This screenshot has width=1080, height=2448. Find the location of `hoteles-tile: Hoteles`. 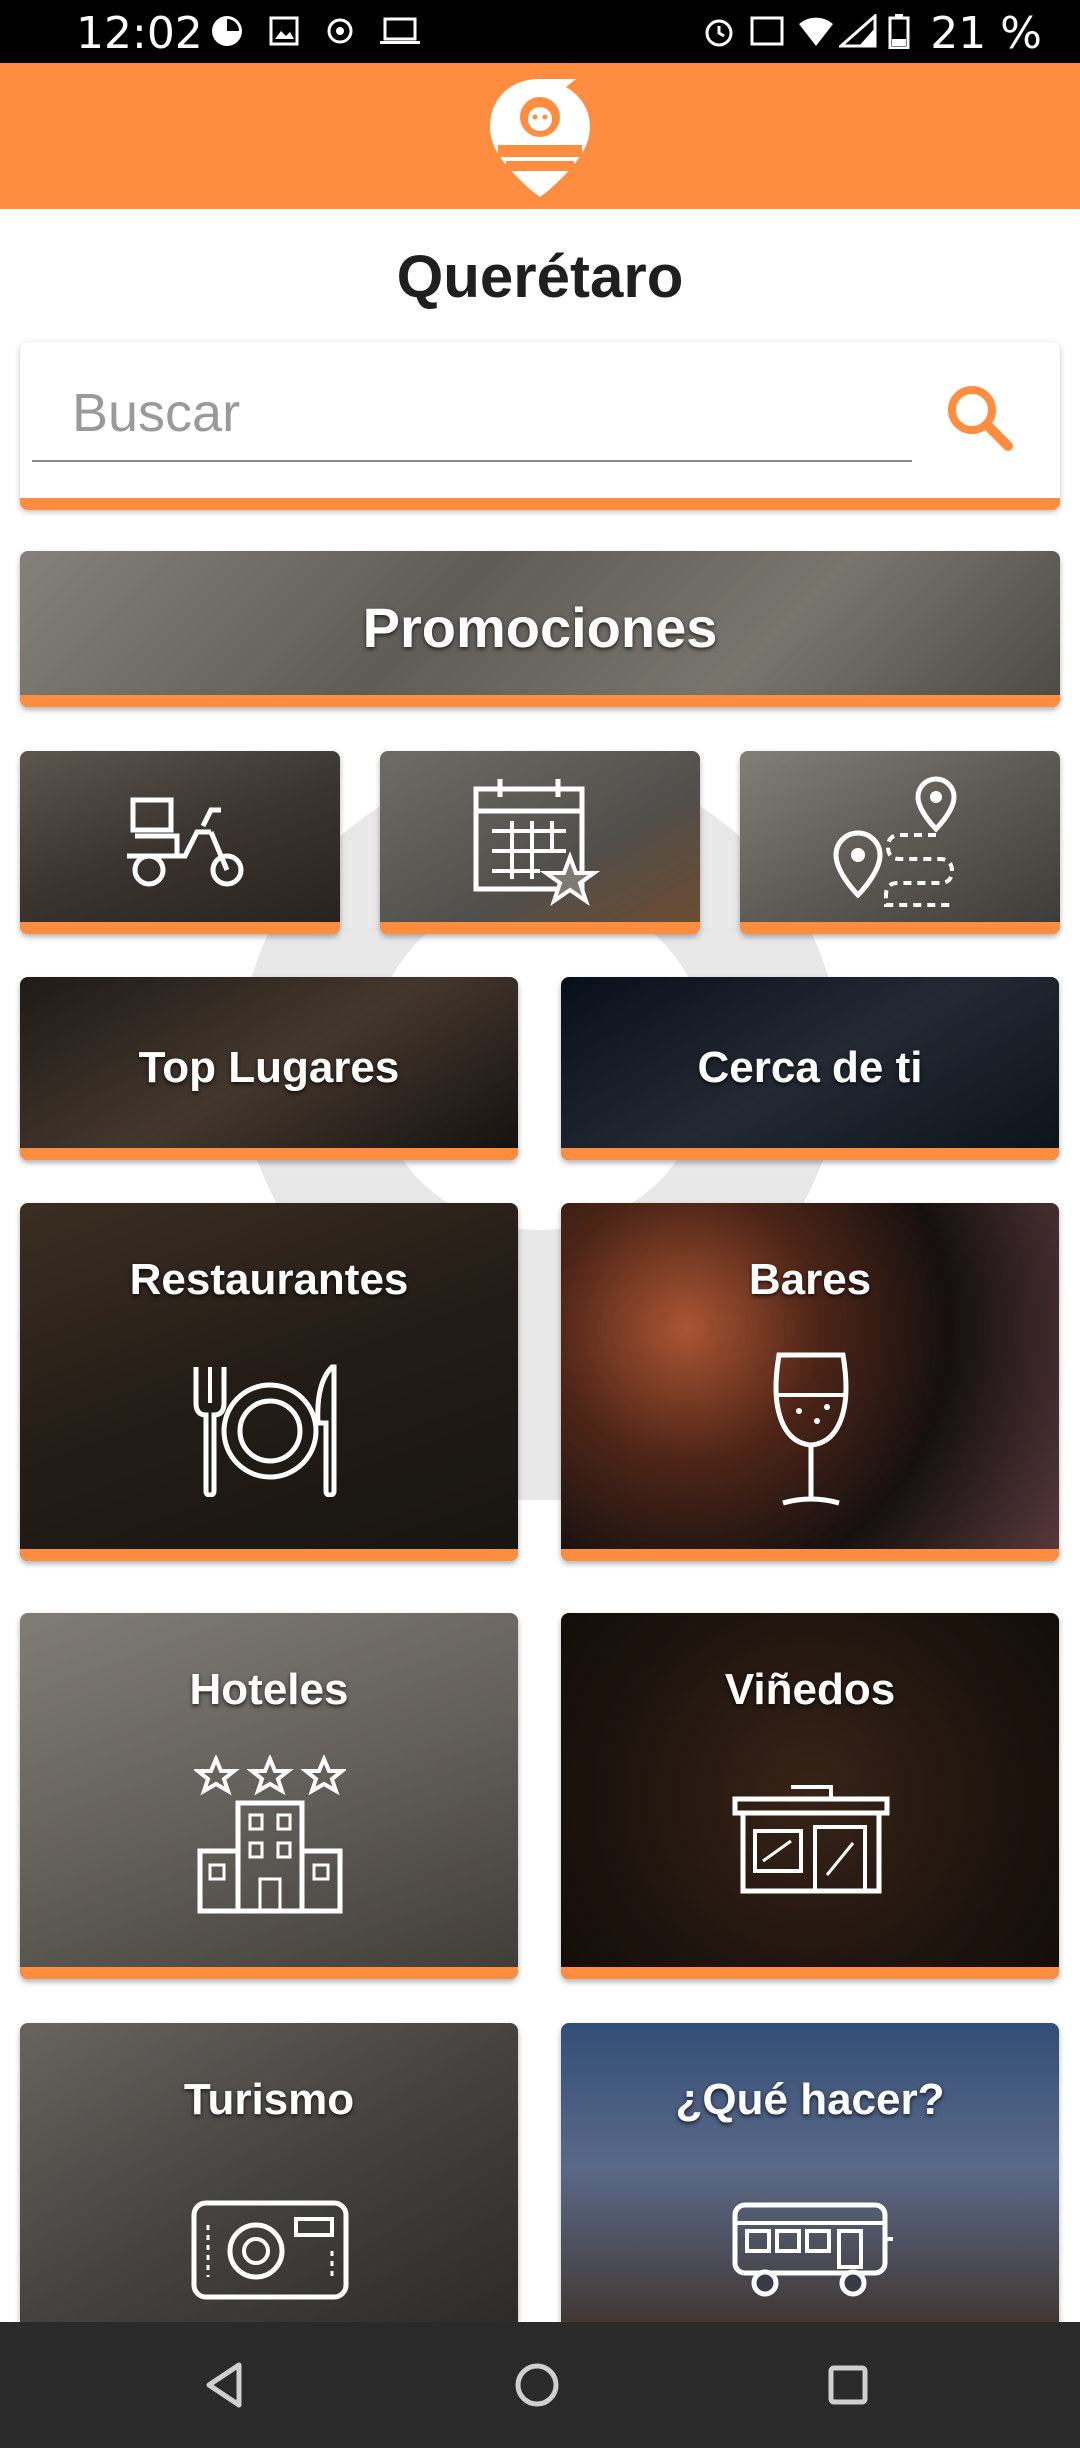

hoteles-tile: Hoteles is located at coordinates (269, 1796).